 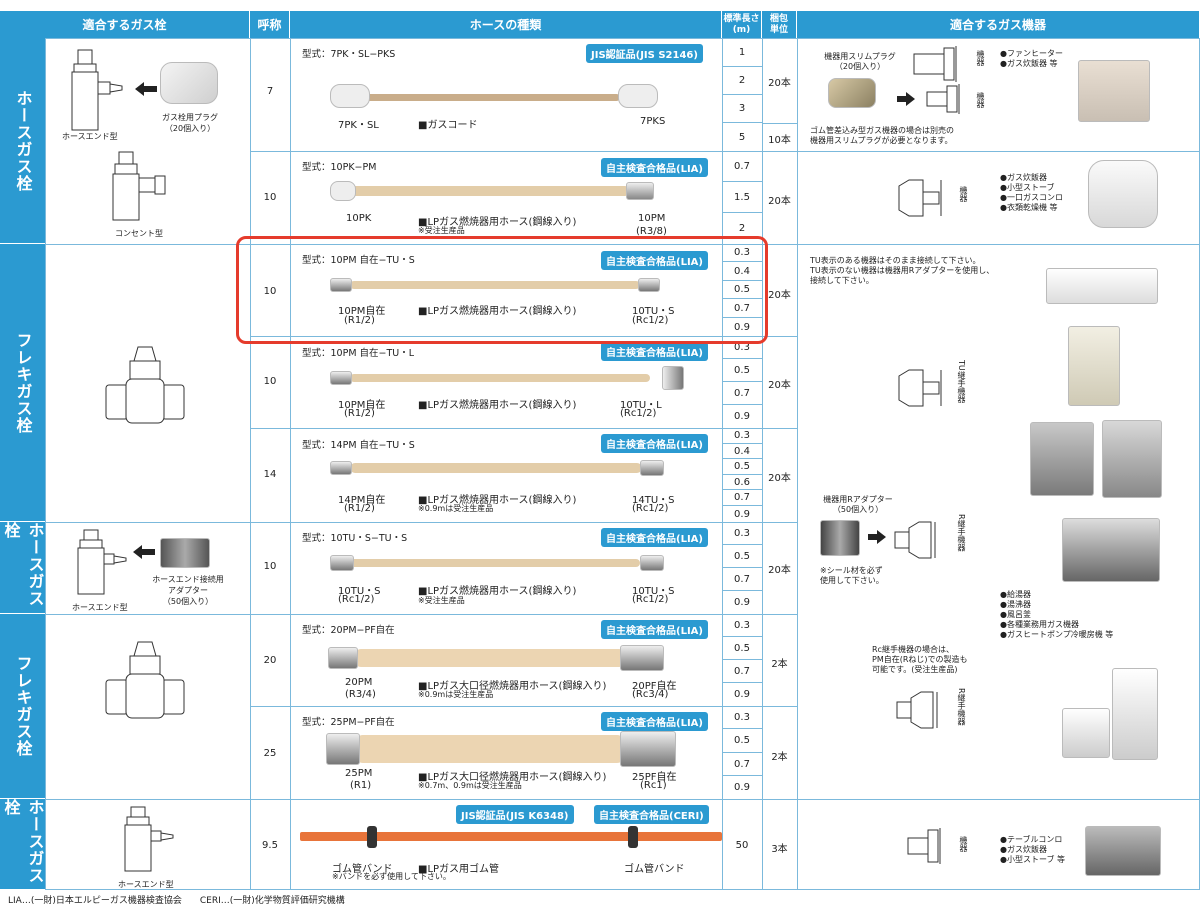 I want to click on header-gas-valve: 適合するガス栓, so click(x=125, y=24).